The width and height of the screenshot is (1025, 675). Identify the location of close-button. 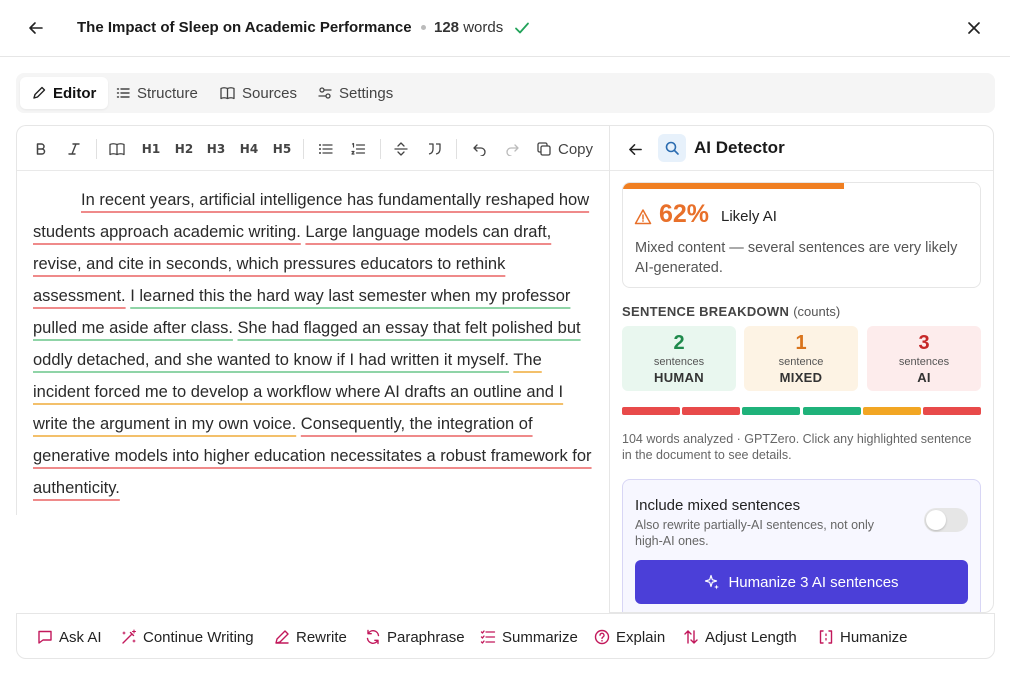
(974, 28).